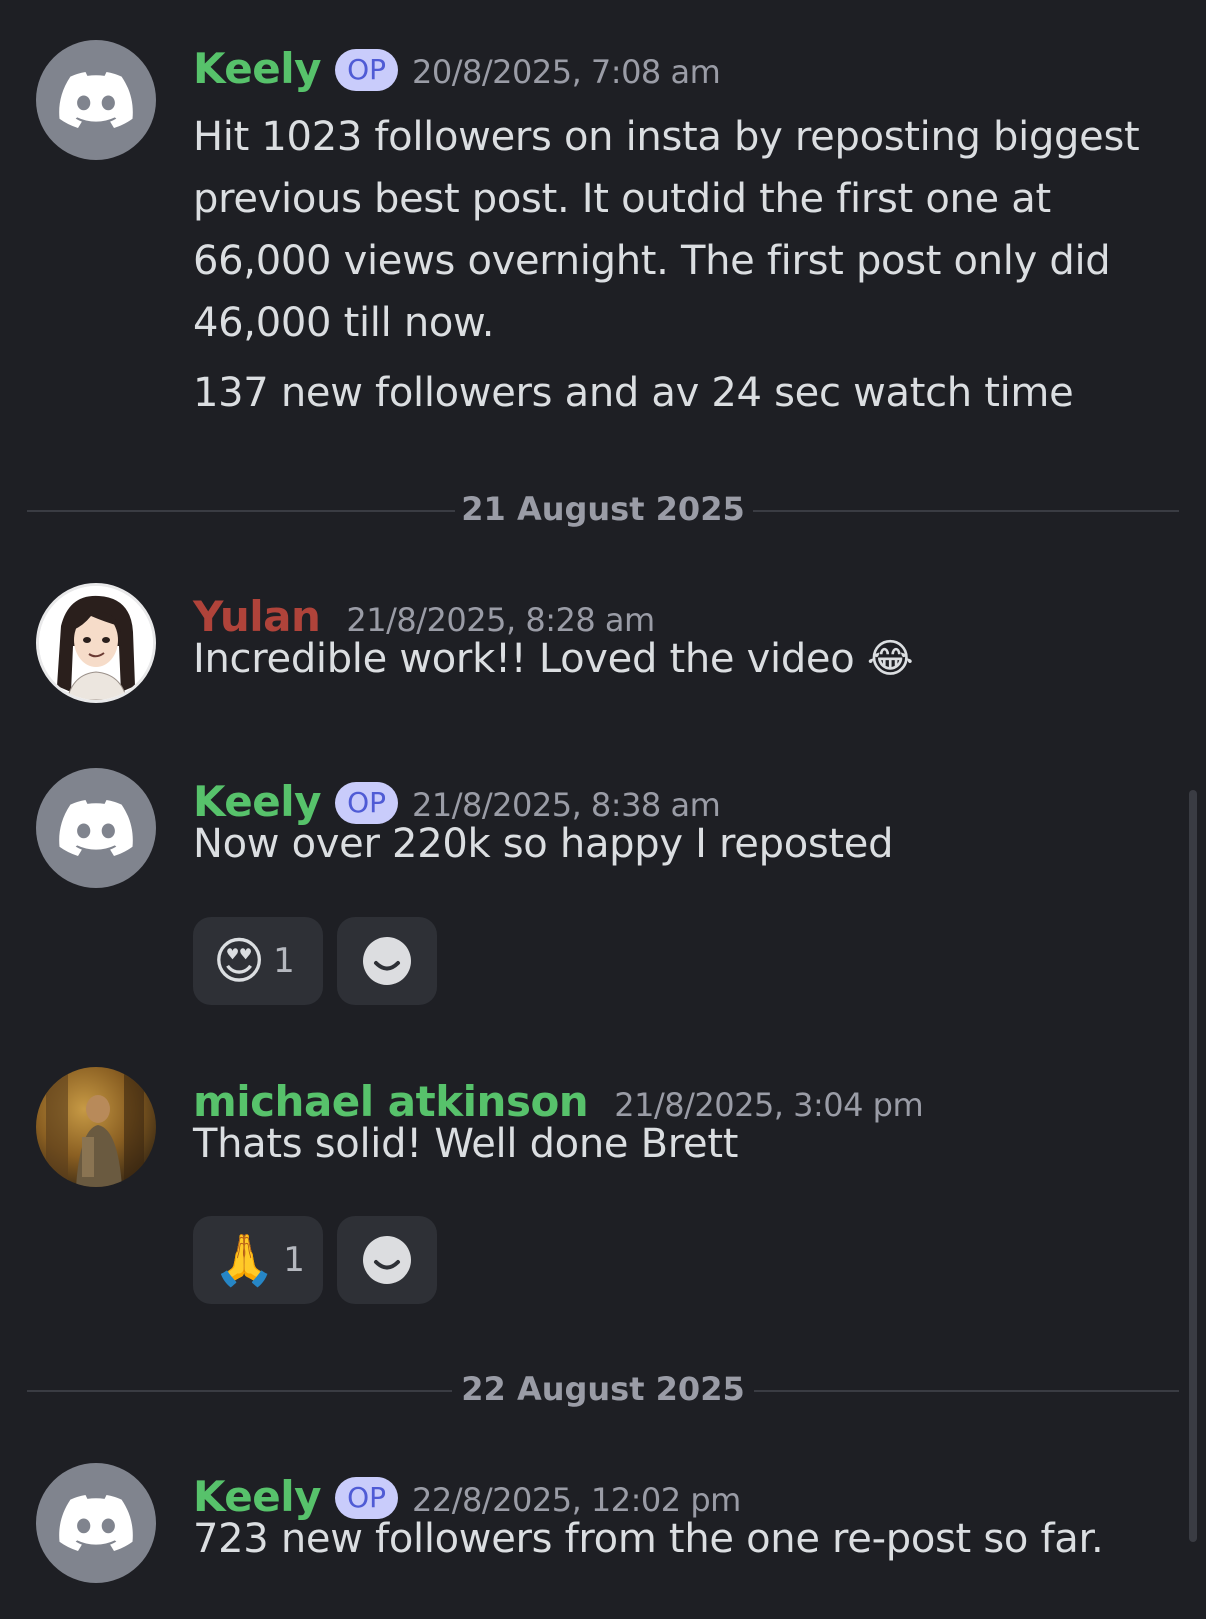 Image resolution: width=1206 pixels, height=1619 pixels. What do you see at coordinates (466, 1144) in the screenshot?
I see `message-line: Thats solid! Well done Brett` at bounding box center [466, 1144].